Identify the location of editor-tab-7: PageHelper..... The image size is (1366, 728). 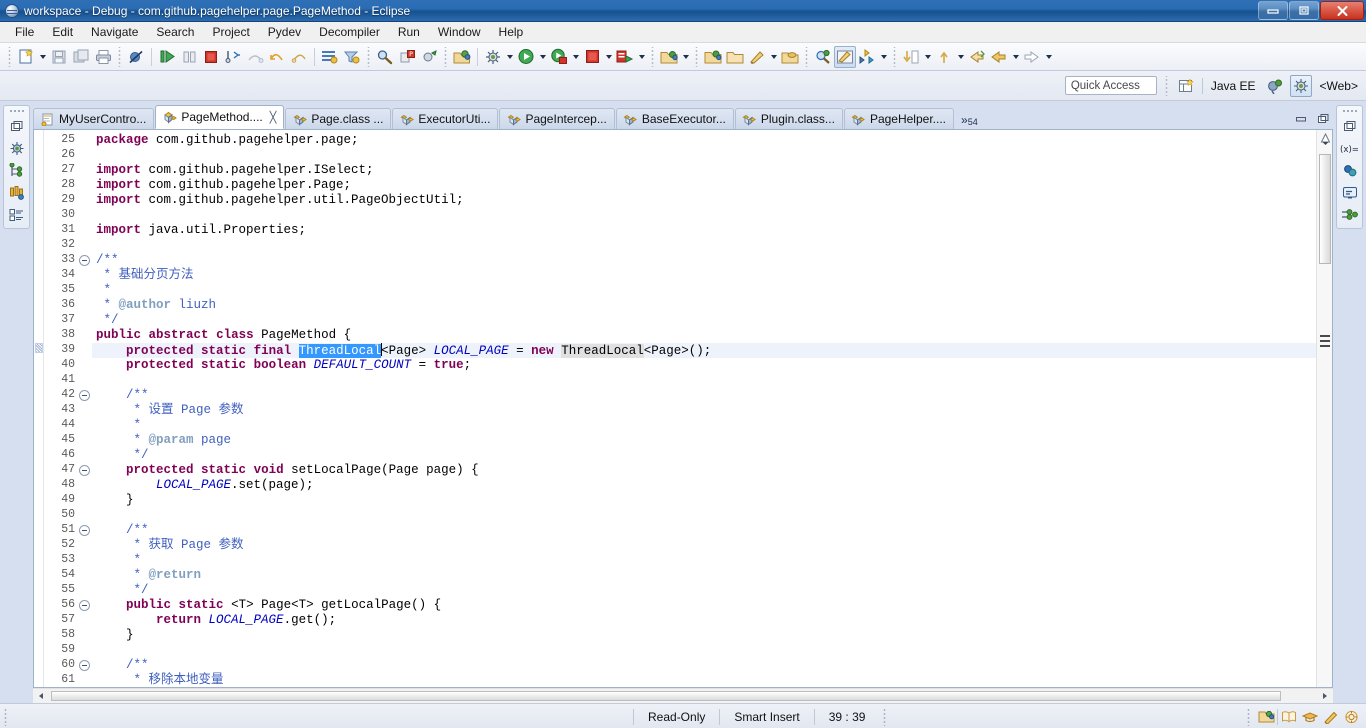
(898, 118).